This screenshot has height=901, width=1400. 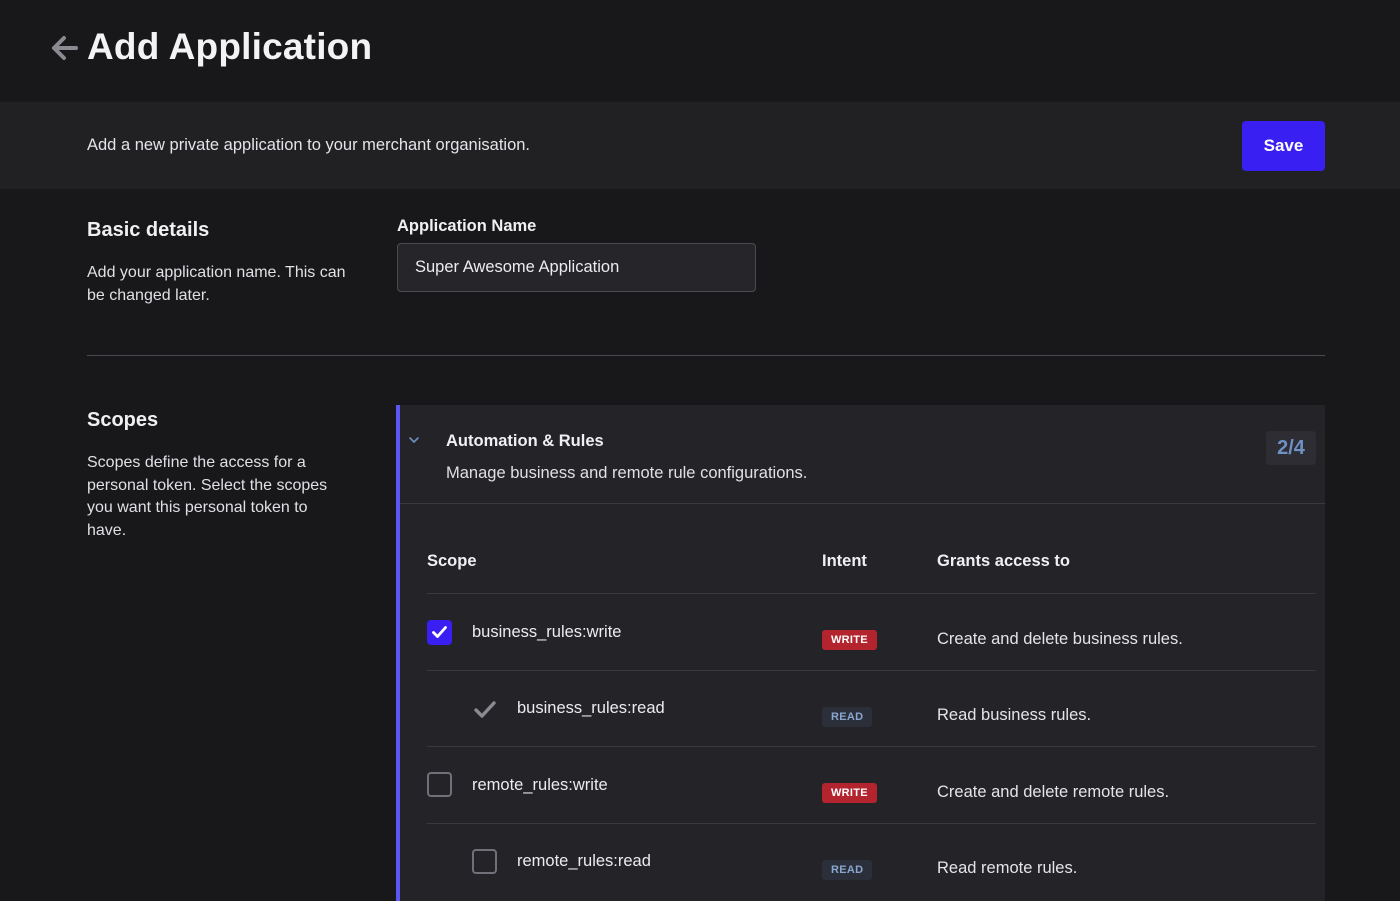 I want to click on column-header-scope: Scope, so click(x=452, y=561).